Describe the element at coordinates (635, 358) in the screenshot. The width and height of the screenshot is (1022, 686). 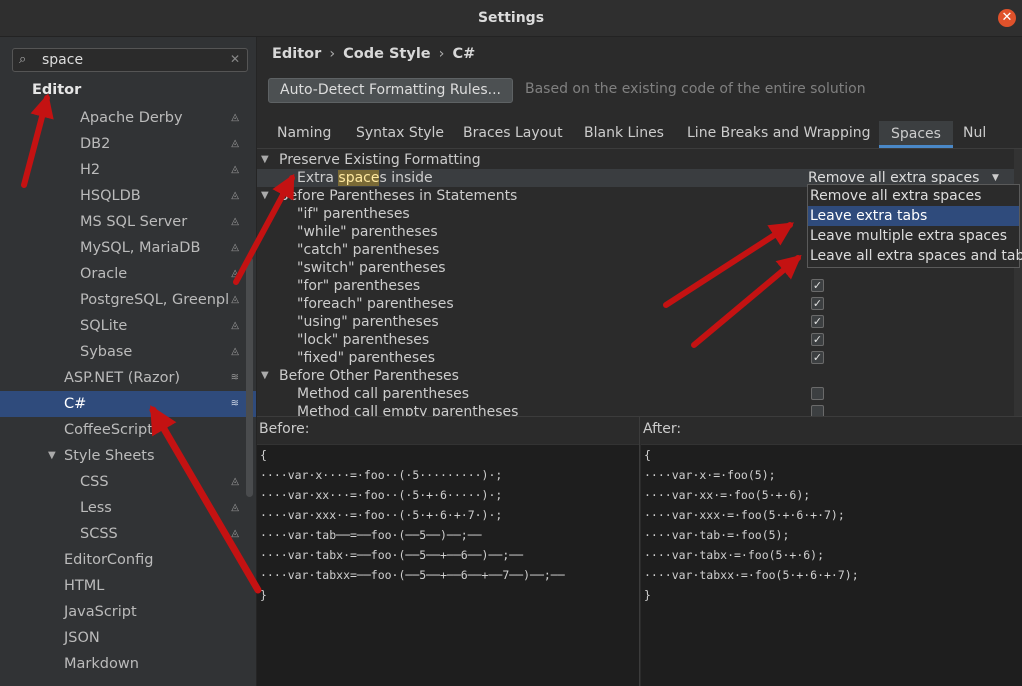
I see `option-fixed-parentheses: "fixed" parentheses ✓` at that location.